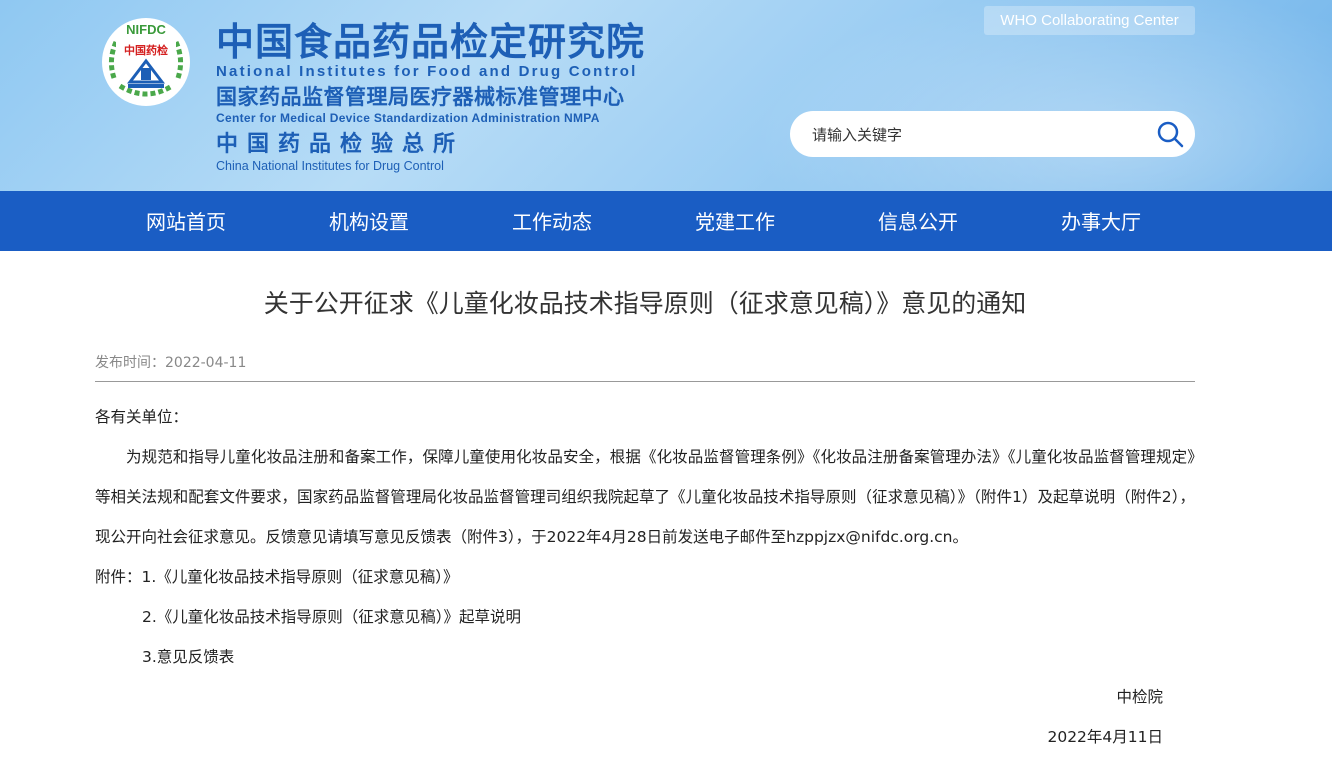  I want to click on nav-item-home: 网站首页, so click(186, 221).